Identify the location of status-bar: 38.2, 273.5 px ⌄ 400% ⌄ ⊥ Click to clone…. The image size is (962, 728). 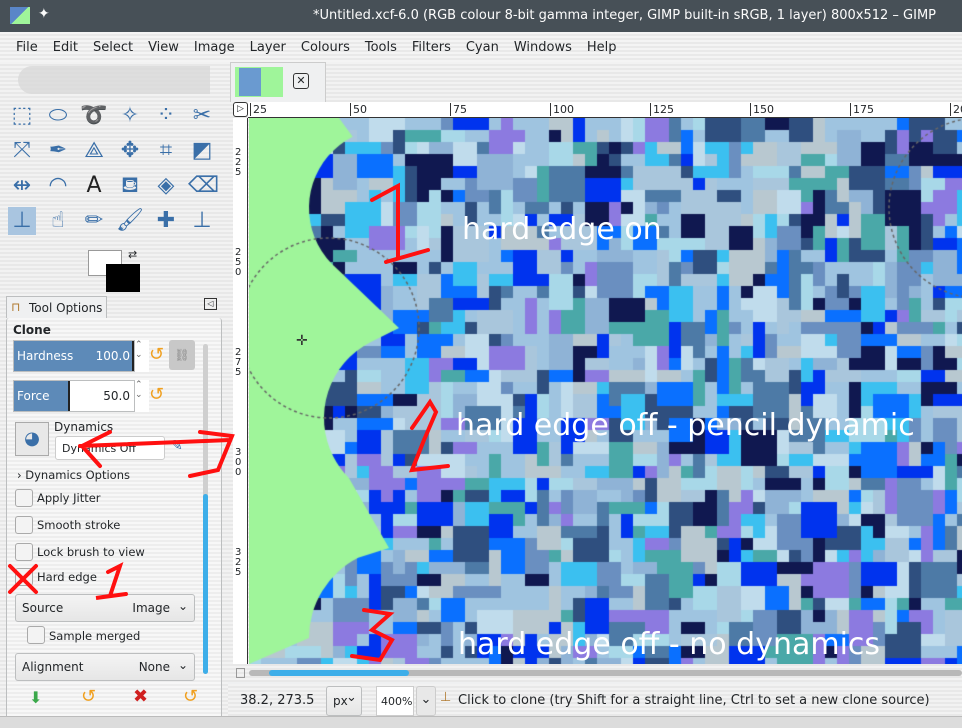
(595, 700).